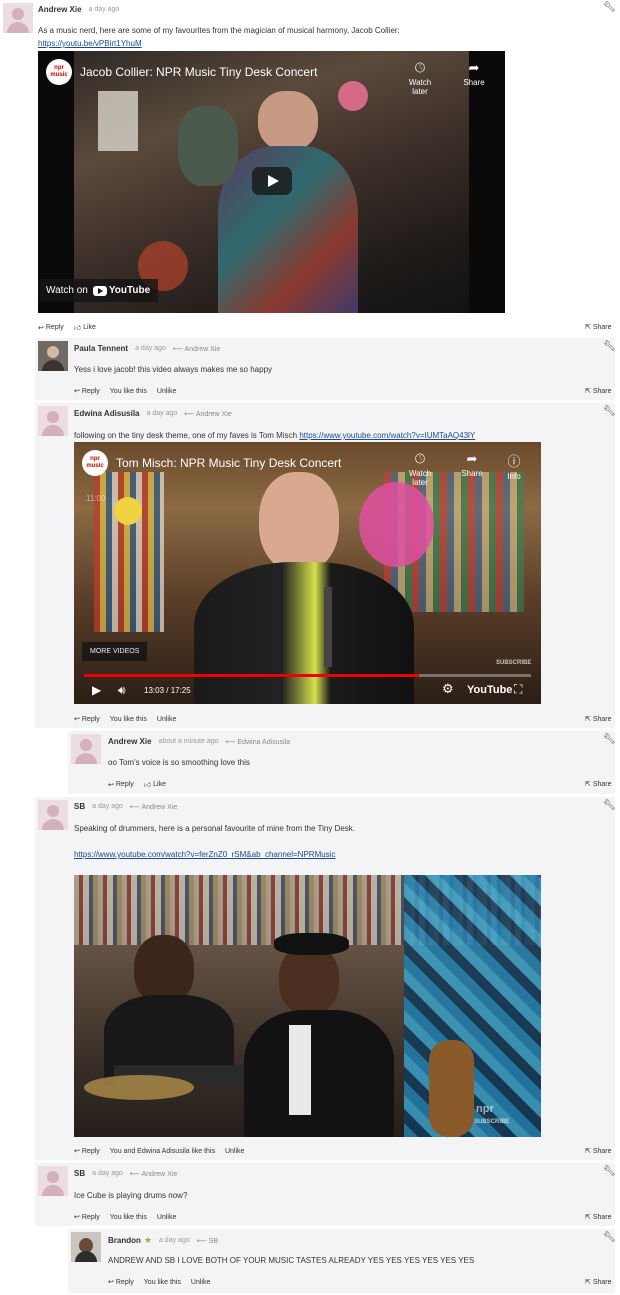 This screenshot has width=620, height=1295. Describe the element at coordinates (162, 1151) in the screenshot. I see `likes-summary: You and Edwina Adisusila like this` at that location.